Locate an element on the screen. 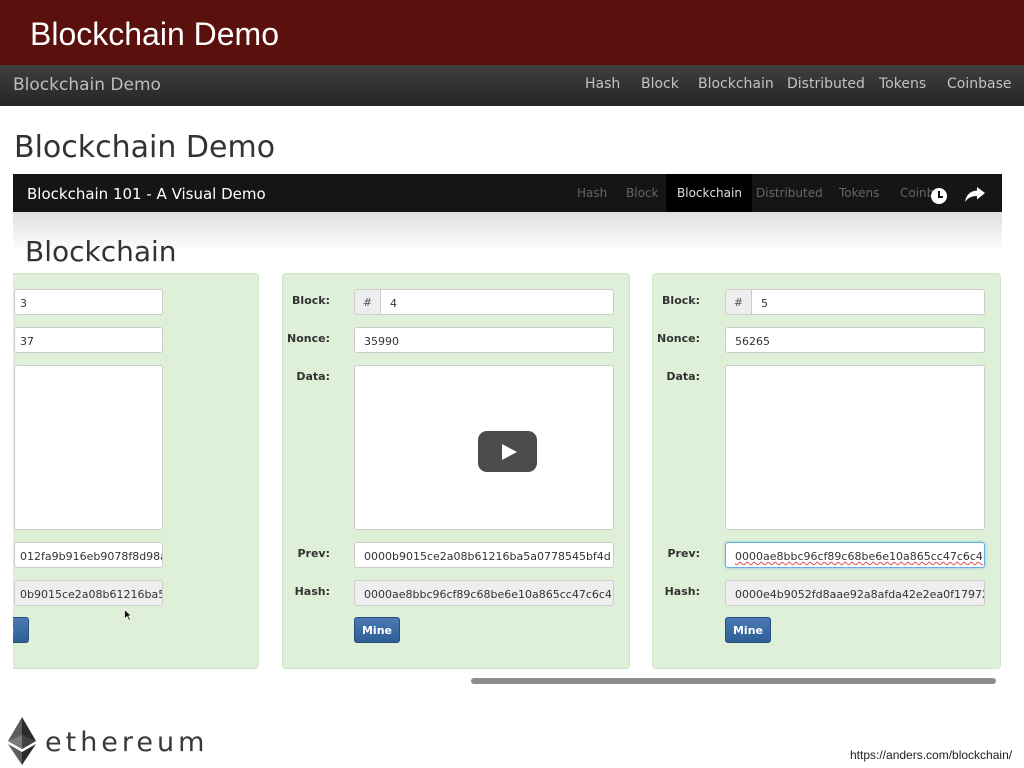 The height and width of the screenshot is (768, 1024). nav-item-block: Block is located at coordinates (660, 84).